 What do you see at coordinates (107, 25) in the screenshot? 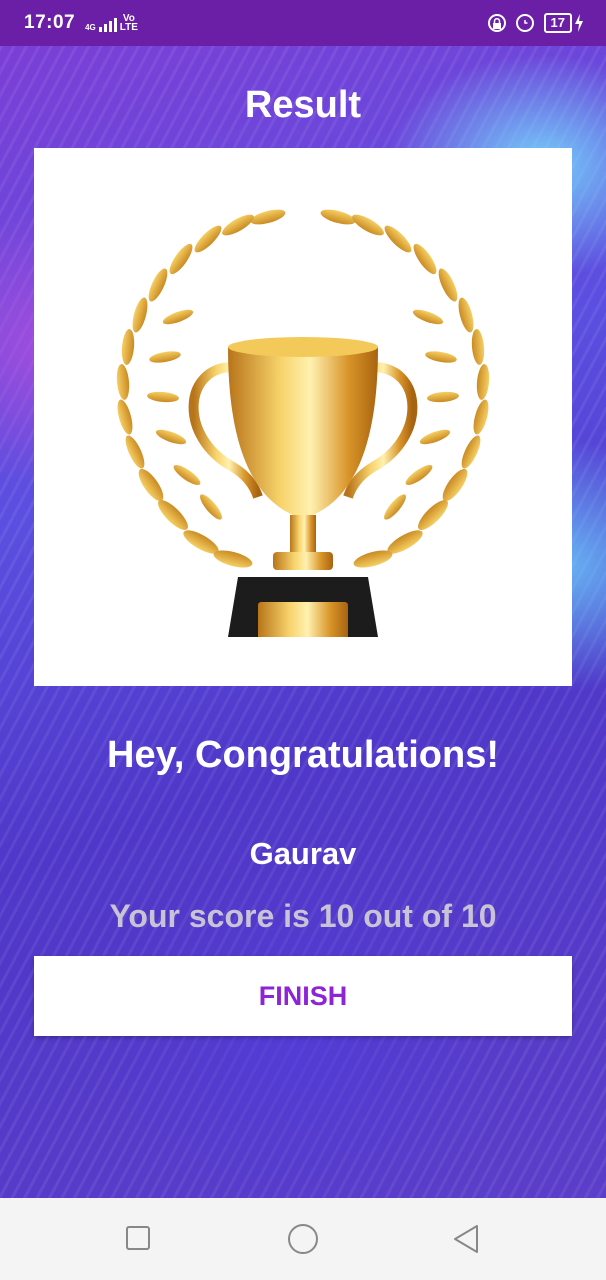
I see `signal-icon` at bounding box center [107, 25].